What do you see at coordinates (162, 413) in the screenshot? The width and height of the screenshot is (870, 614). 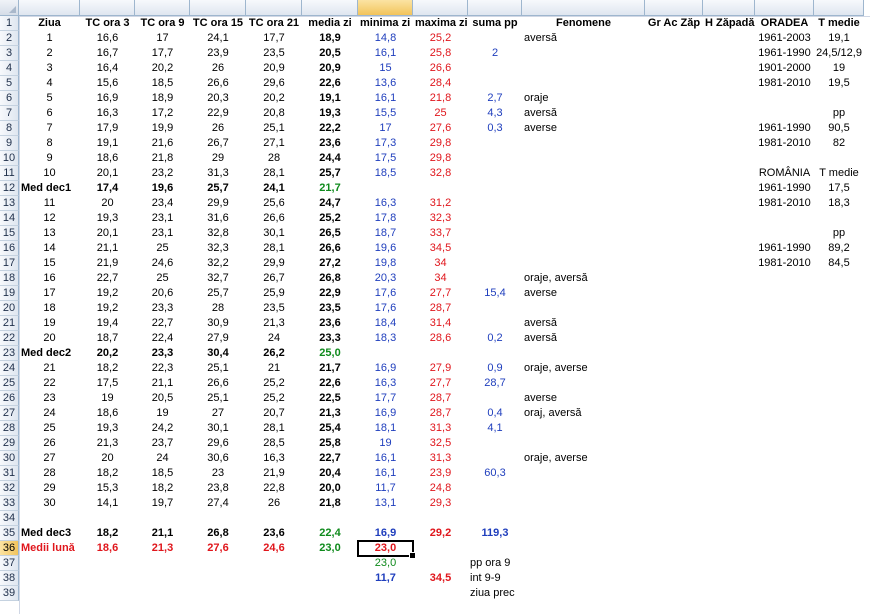 I see `cell-c27: 19` at bounding box center [162, 413].